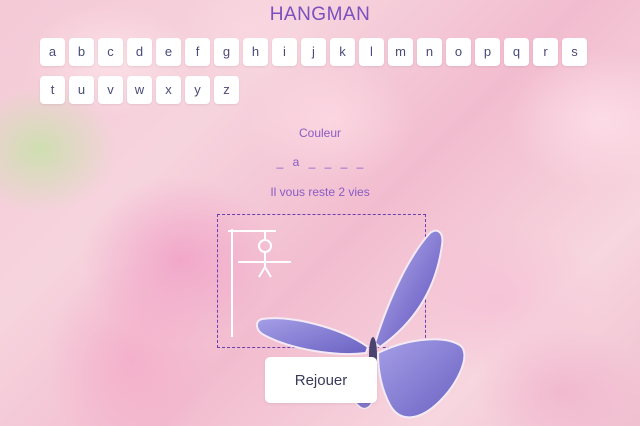  Describe the element at coordinates (226, 52) in the screenshot. I see `letter-key-g: g` at that location.